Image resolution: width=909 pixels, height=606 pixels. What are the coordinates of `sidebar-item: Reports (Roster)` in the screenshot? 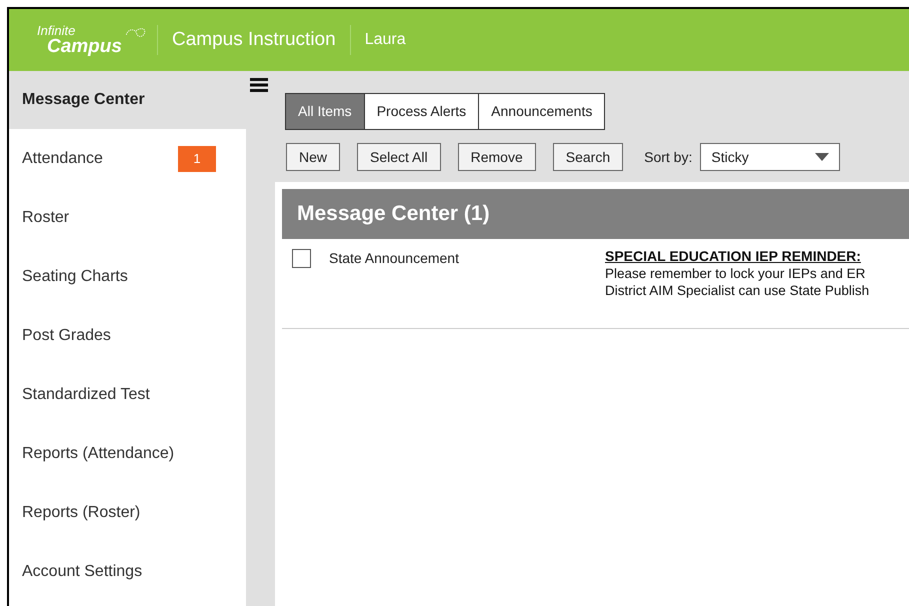 It's located at (81, 512).